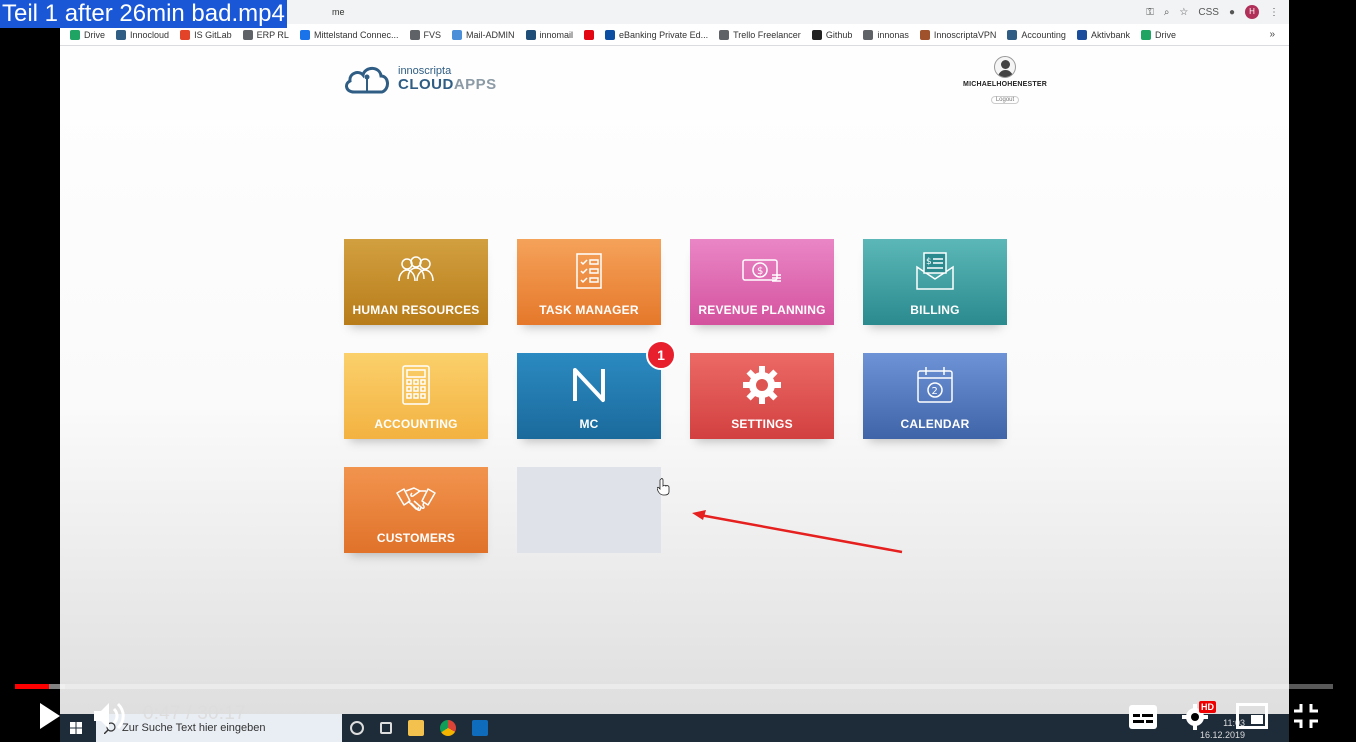 The width and height of the screenshot is (1356, 742). Describe the element at coordinates (50, 716) in the screenshot. I see `play-button` at that location.